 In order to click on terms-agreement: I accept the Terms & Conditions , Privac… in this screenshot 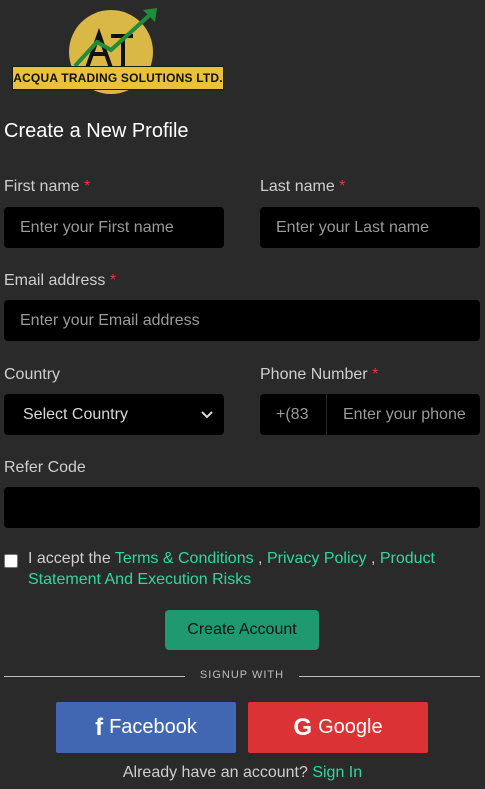, I will do `click(239, 569)`.